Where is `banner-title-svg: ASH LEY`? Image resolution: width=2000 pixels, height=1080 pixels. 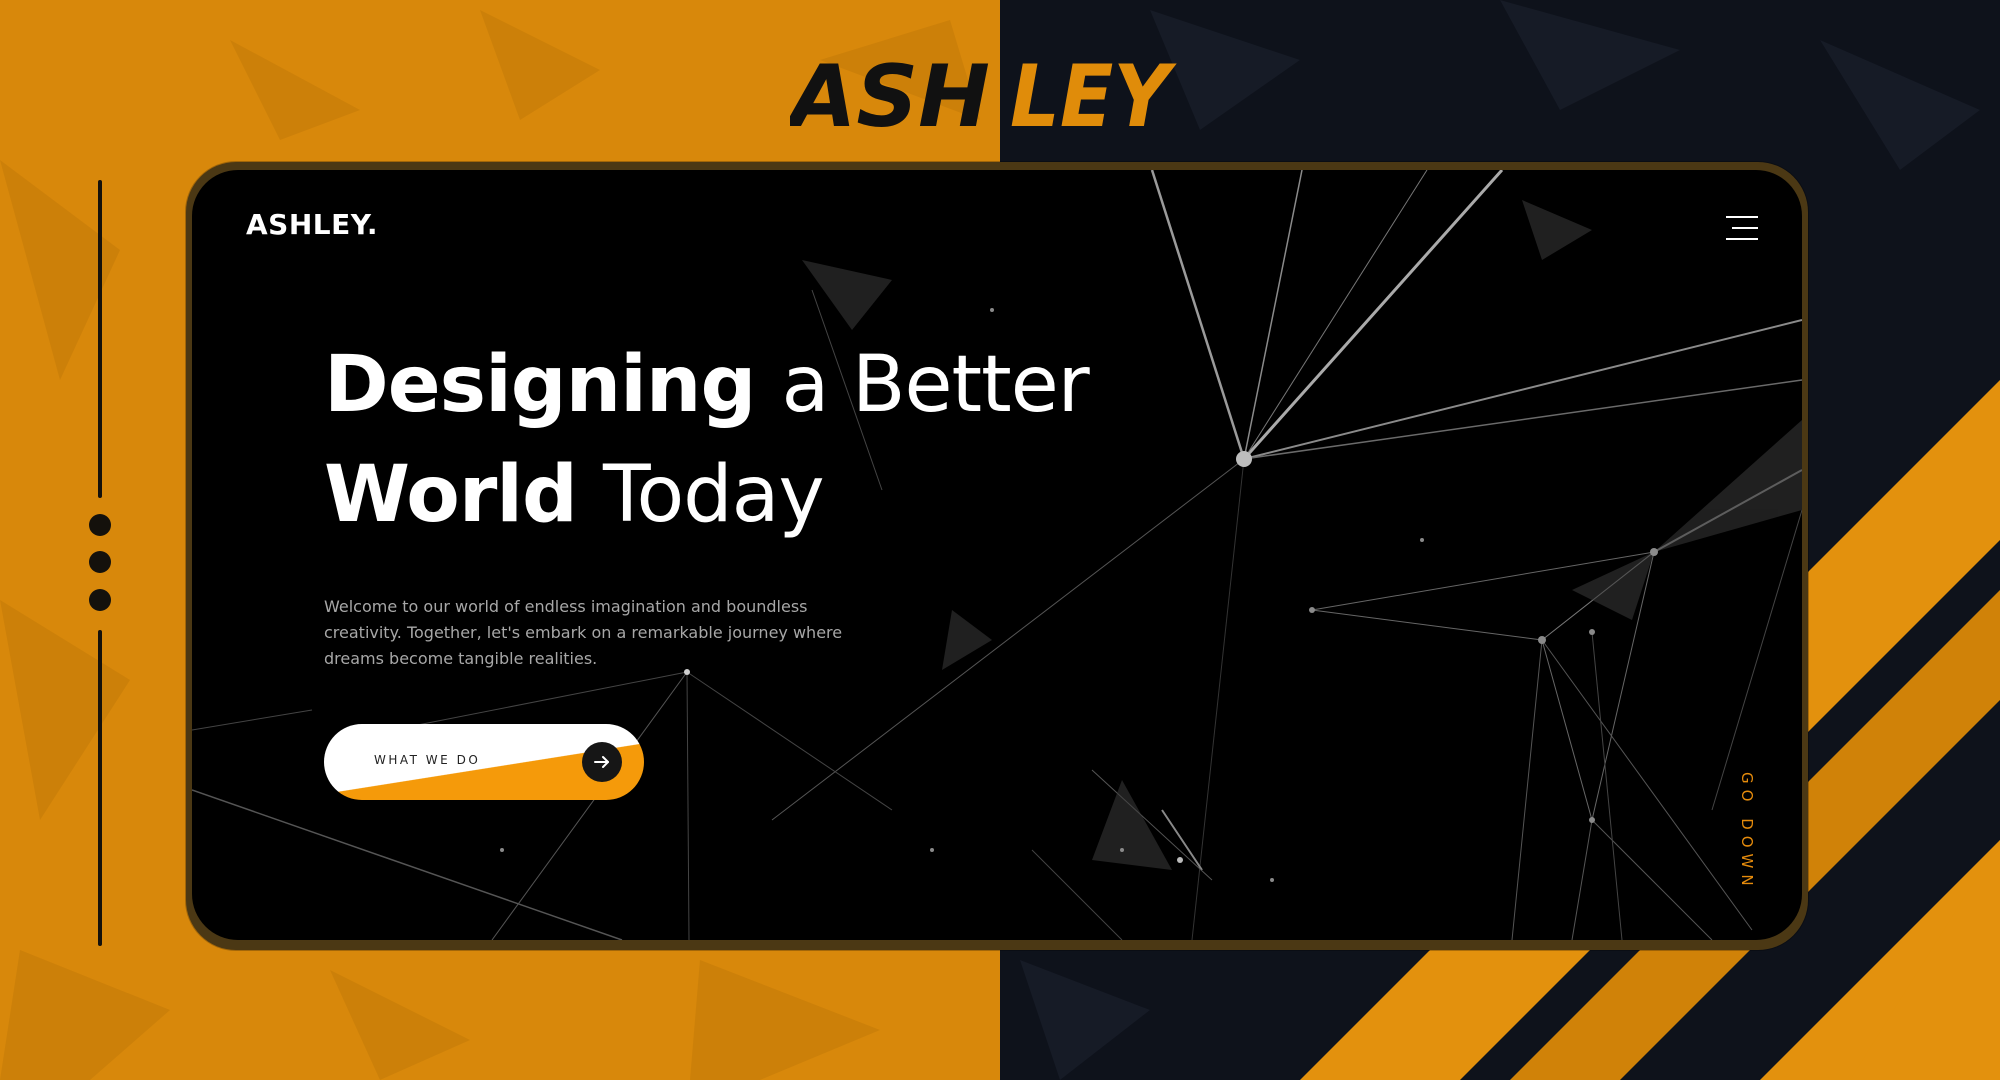
banner-title-svg: ASH LEY is located at coordinates (983, 93).